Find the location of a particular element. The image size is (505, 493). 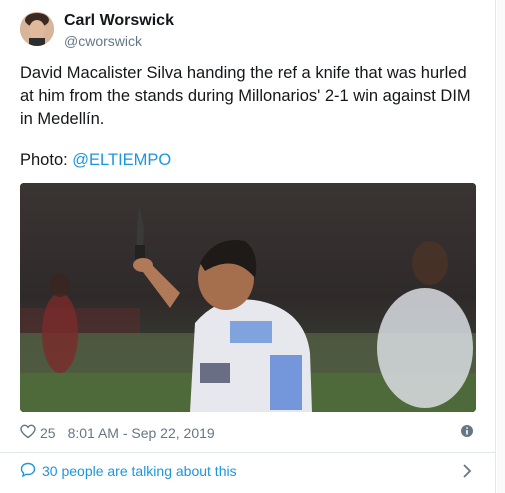

photo-credit-line: Photo: @ELTIEMPO is located at coordinates (95, 160).